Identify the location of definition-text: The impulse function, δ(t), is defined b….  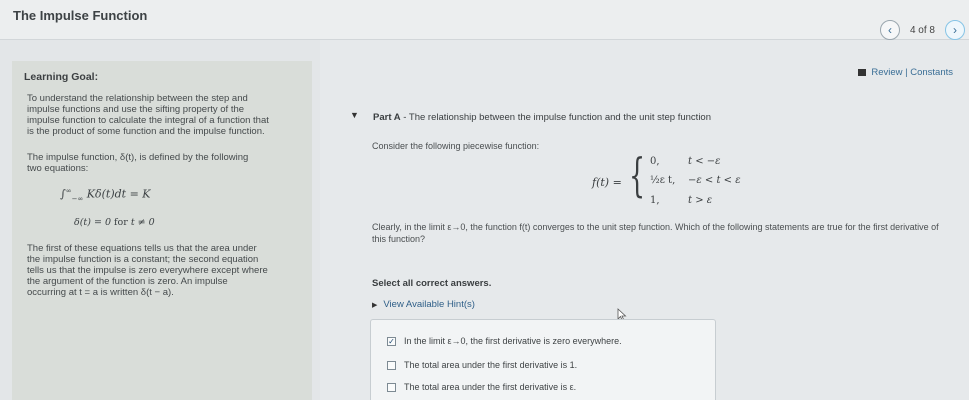
(164, 163).